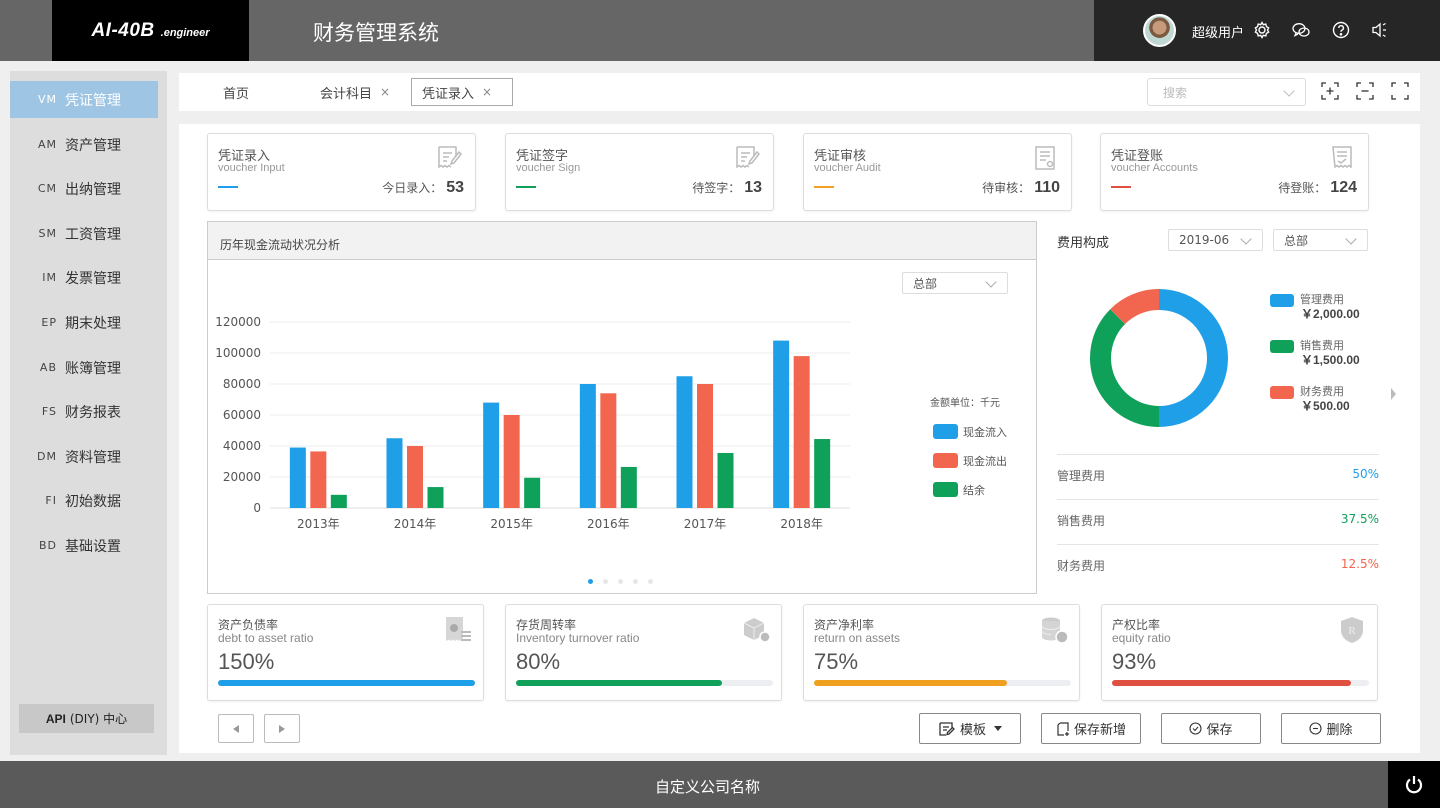  Describe the element at coordinates (1330, 314) in the screenshot. I see `legend-amount: ￥2,000.00` at that location.